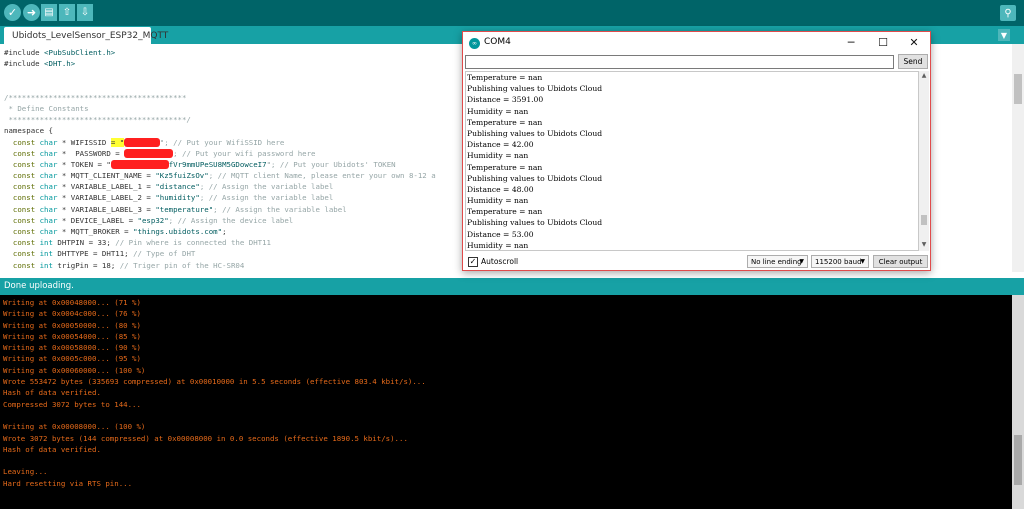 Image resolution: width=1024 pixels, height=509 pixels. Describe the element at coordinates (1018, 89) in the screenshot. I see `editor-scroll-thumb` at that location.